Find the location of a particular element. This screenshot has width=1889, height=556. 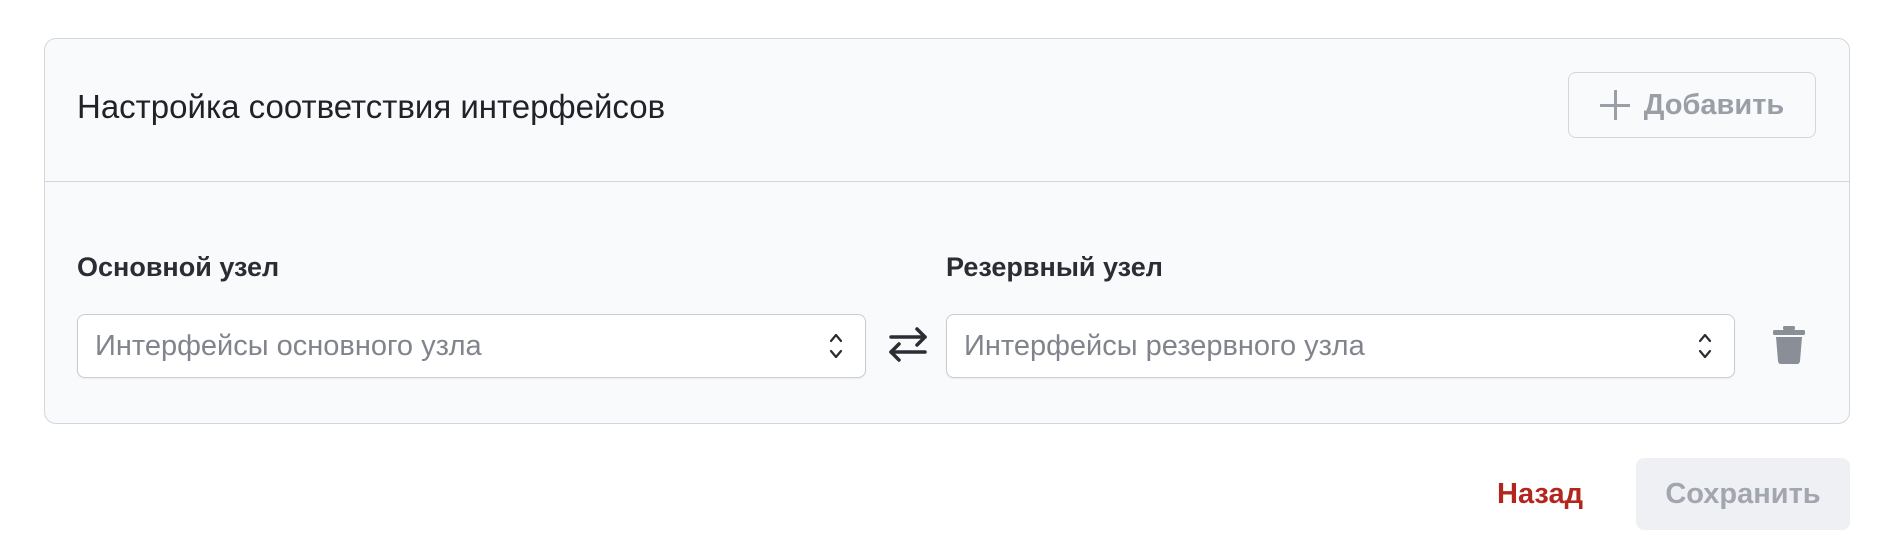

add-button-label: Добавить is located at coordinates (1714, 104).